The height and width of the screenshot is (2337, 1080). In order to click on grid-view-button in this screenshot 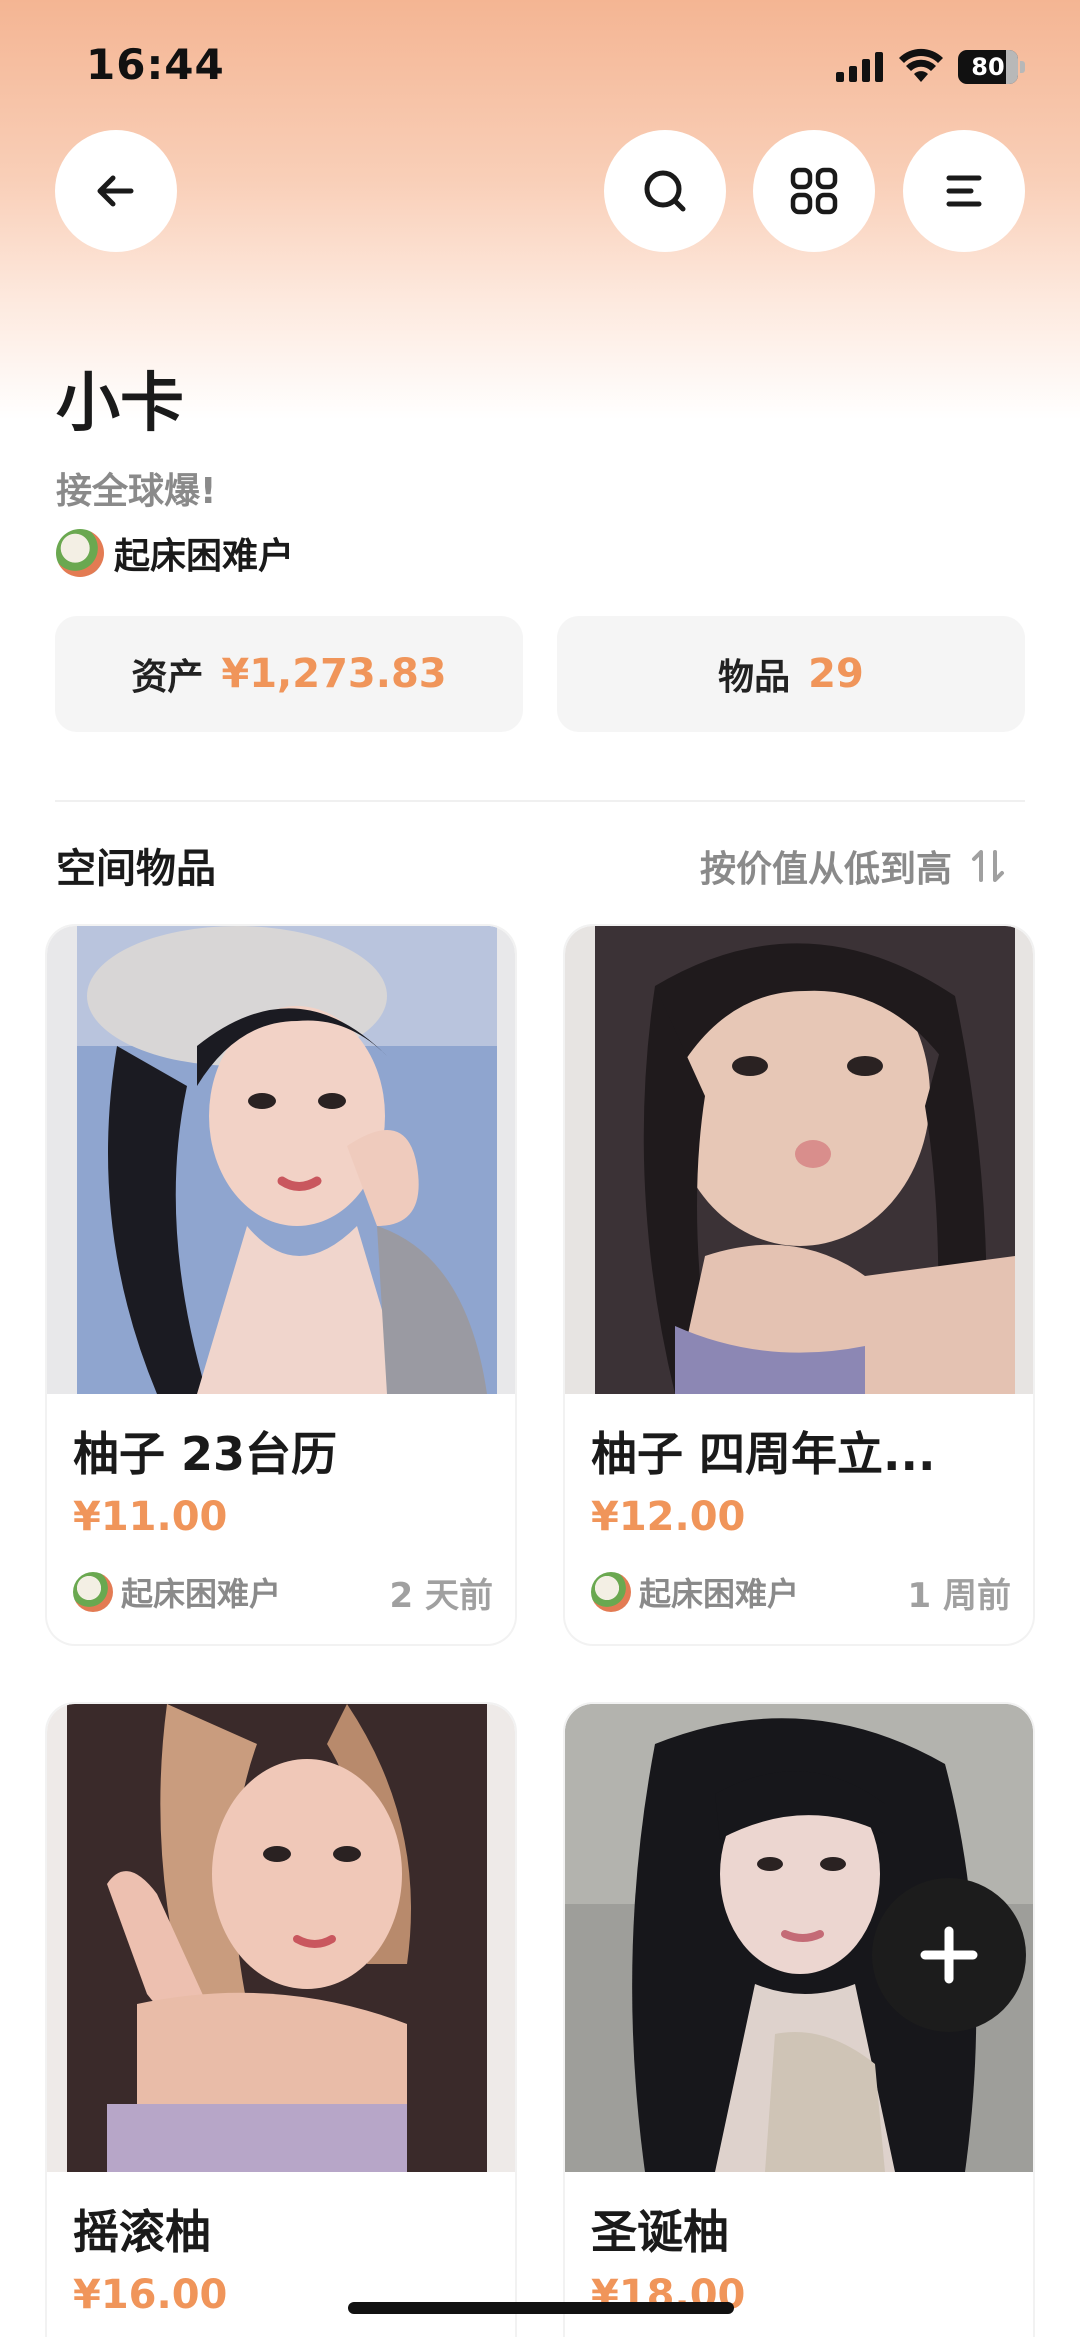, I will do `click(814, 191)`.